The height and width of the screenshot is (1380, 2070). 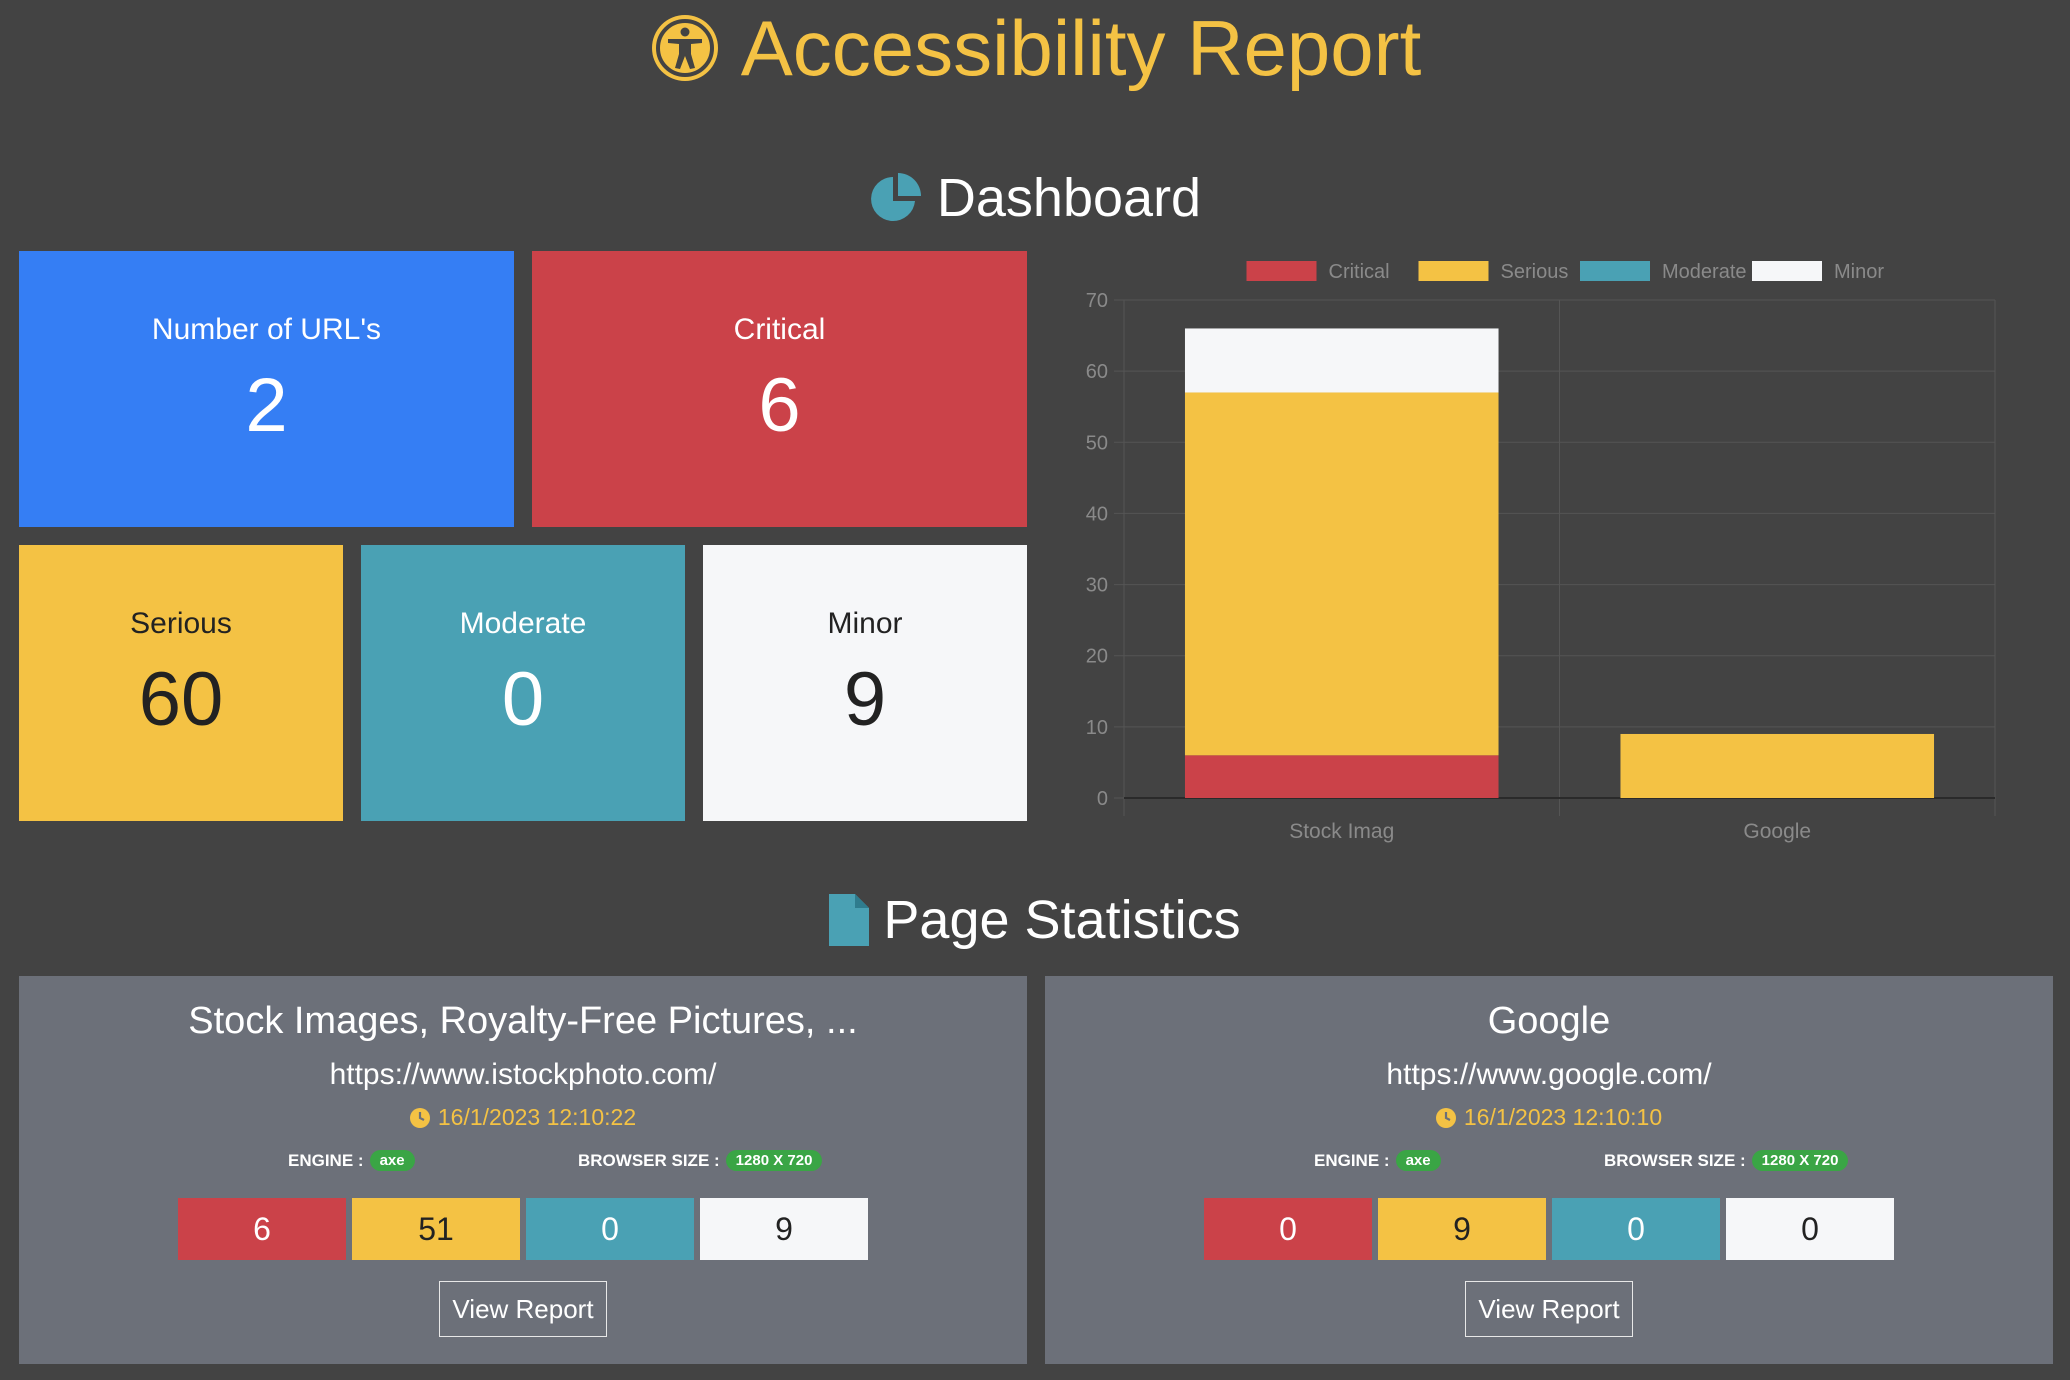 I want to click on y-tick-label: 60, so click(x=1097, y=372).